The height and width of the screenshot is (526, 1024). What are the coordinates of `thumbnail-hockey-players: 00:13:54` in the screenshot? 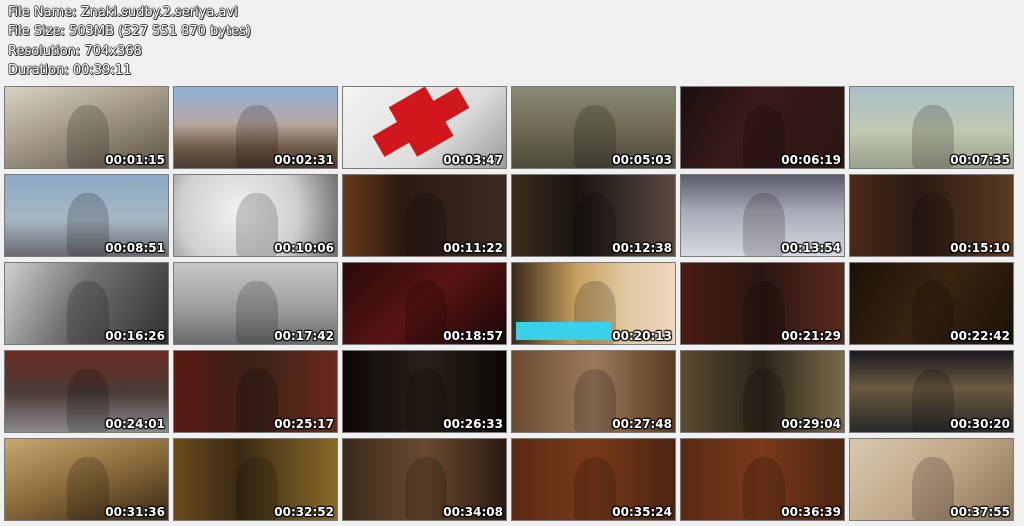 It's located at (762, 215).